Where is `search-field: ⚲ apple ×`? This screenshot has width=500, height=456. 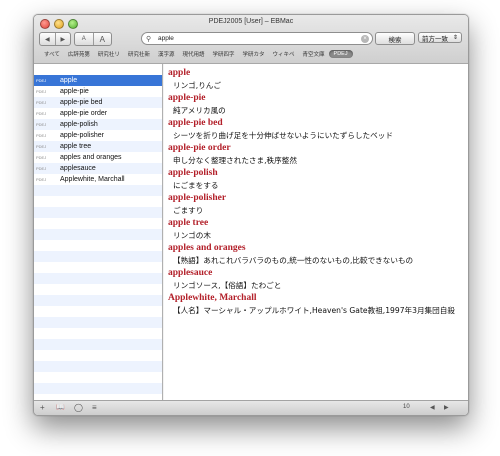
search-field: ⚲ apple × is located at coordinates (257, 38).